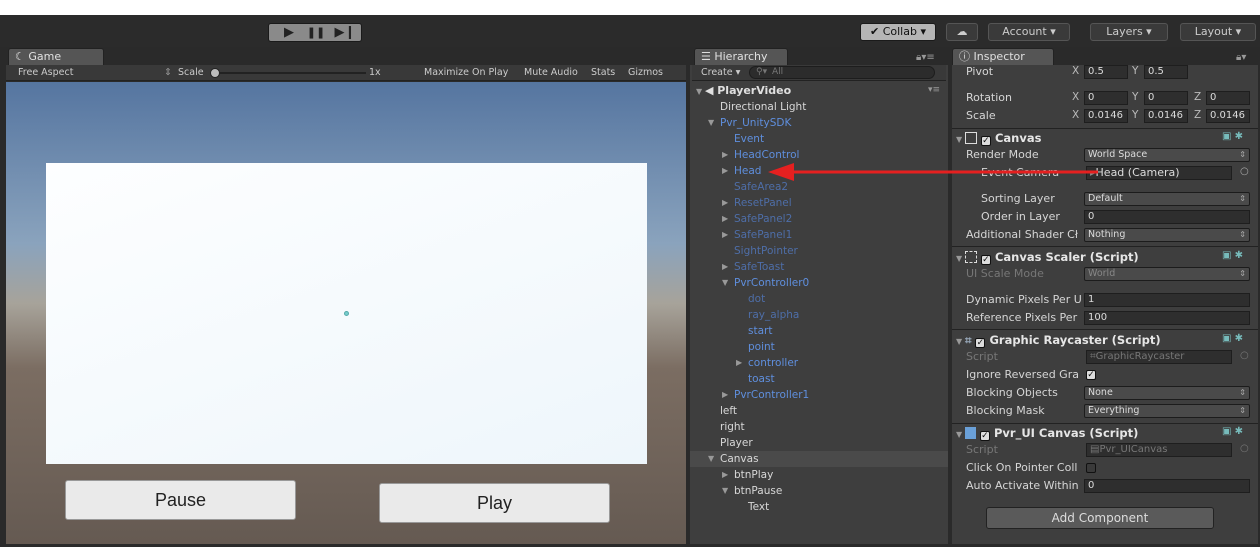  Describe the element at coordinates (741, 171) in the screenshot. I see `hierarchy-item: ▶ Head` at that location.